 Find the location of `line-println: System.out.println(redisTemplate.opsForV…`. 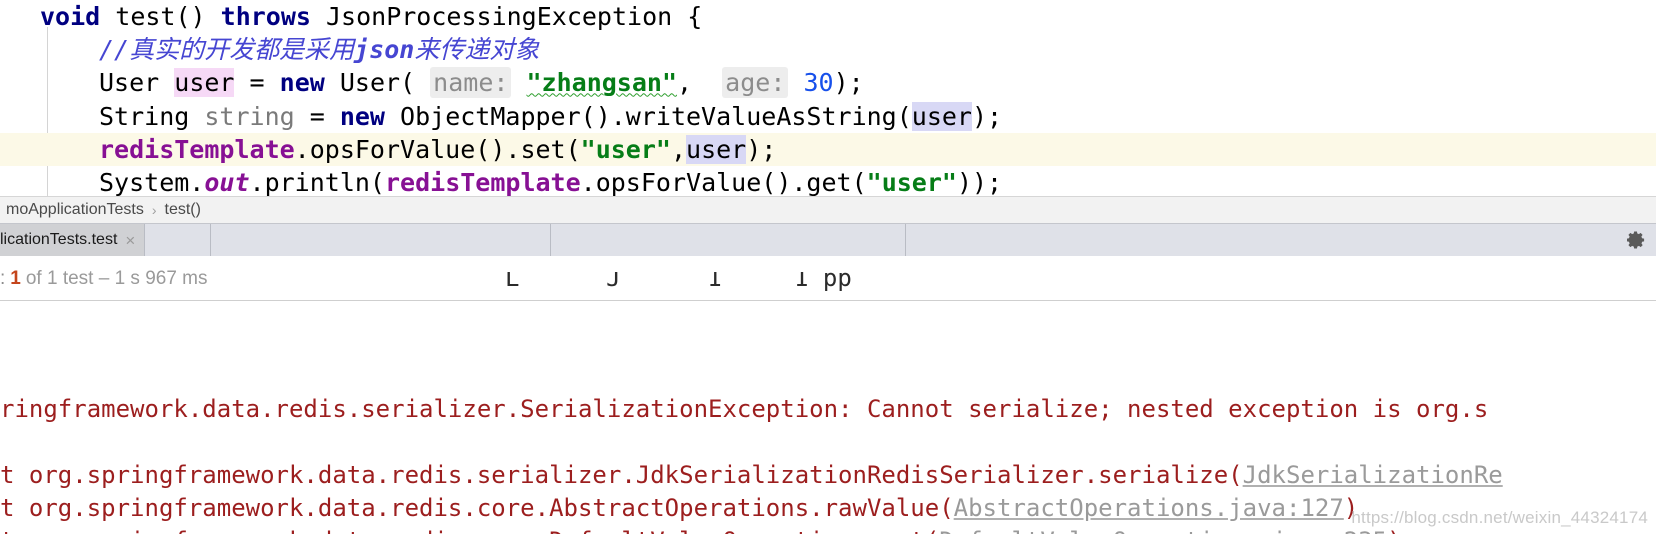

line-println: System.out.println(redisTemplate.opsForV… is located at coordinates (828, 181).